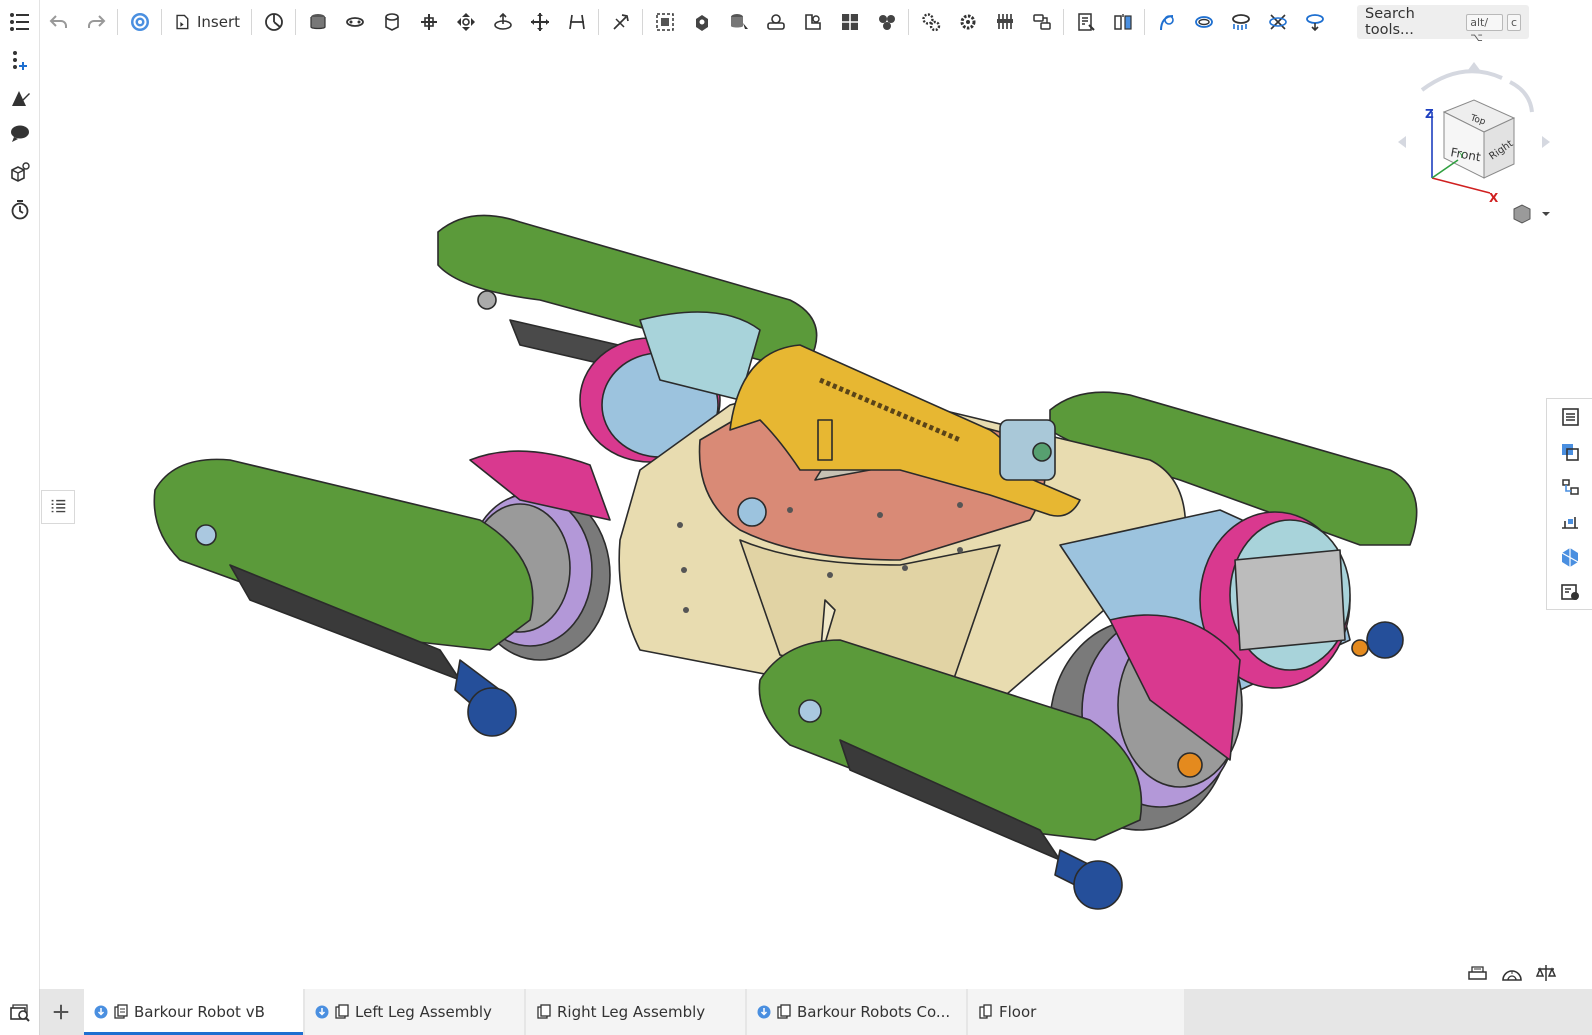 This screenshot has width=1592, height=1035. Describe the element at coordinates (20, 22) in the screenshot. I see `feature-list-icon` at that location.